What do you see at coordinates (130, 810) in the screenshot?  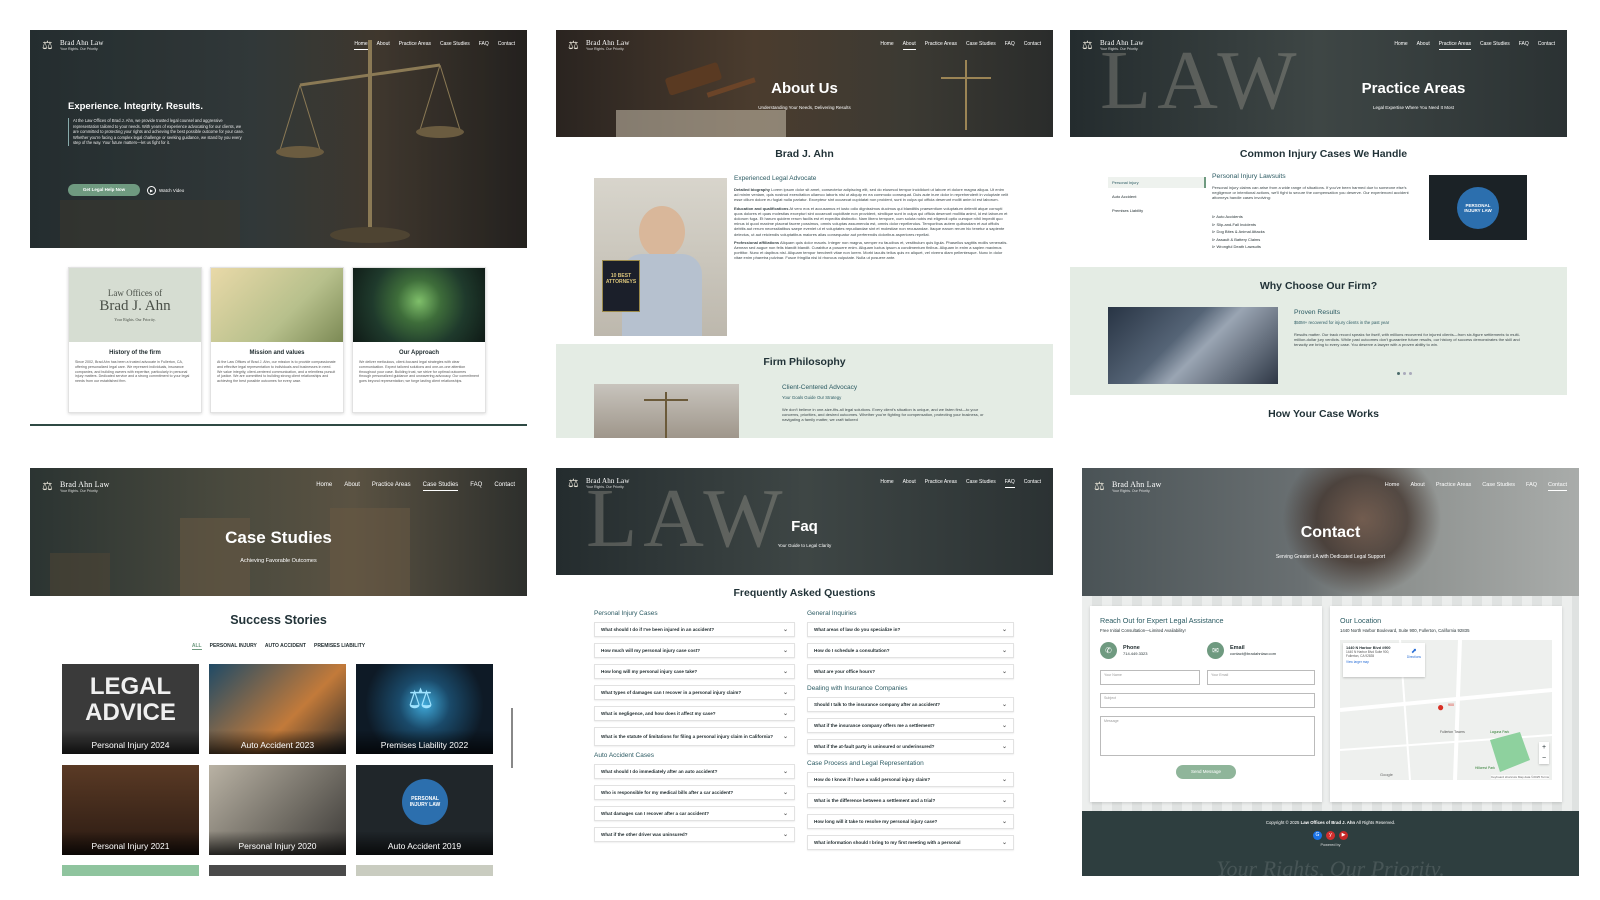 I see `case-tile: Personal Injury 2021` at bounding box center [130, 810].